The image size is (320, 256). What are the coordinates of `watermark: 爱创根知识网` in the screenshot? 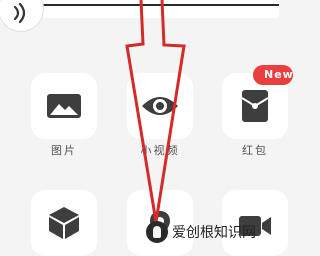 It's located at (201, 232).